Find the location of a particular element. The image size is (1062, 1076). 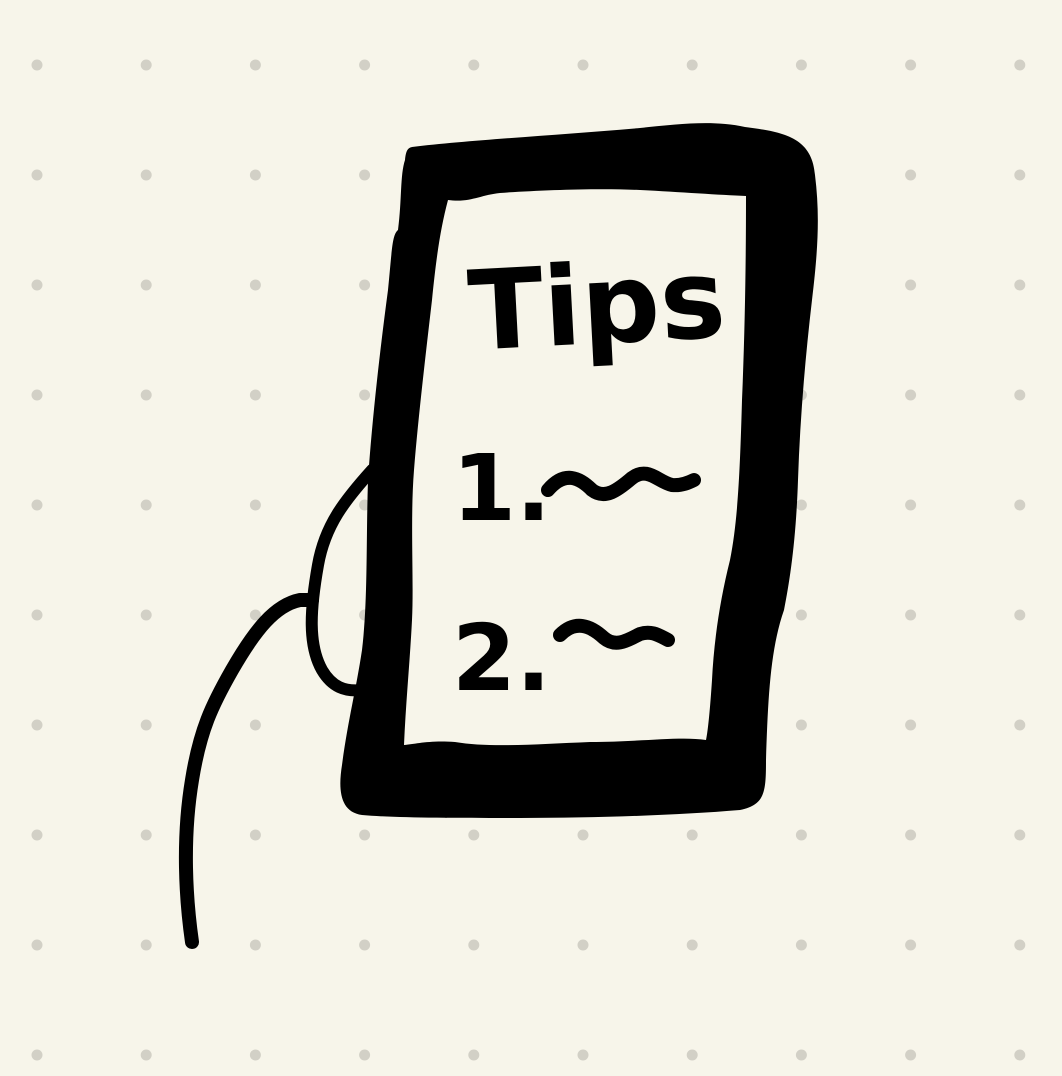

tips-title: Tips is located at coordinates (596, 304).